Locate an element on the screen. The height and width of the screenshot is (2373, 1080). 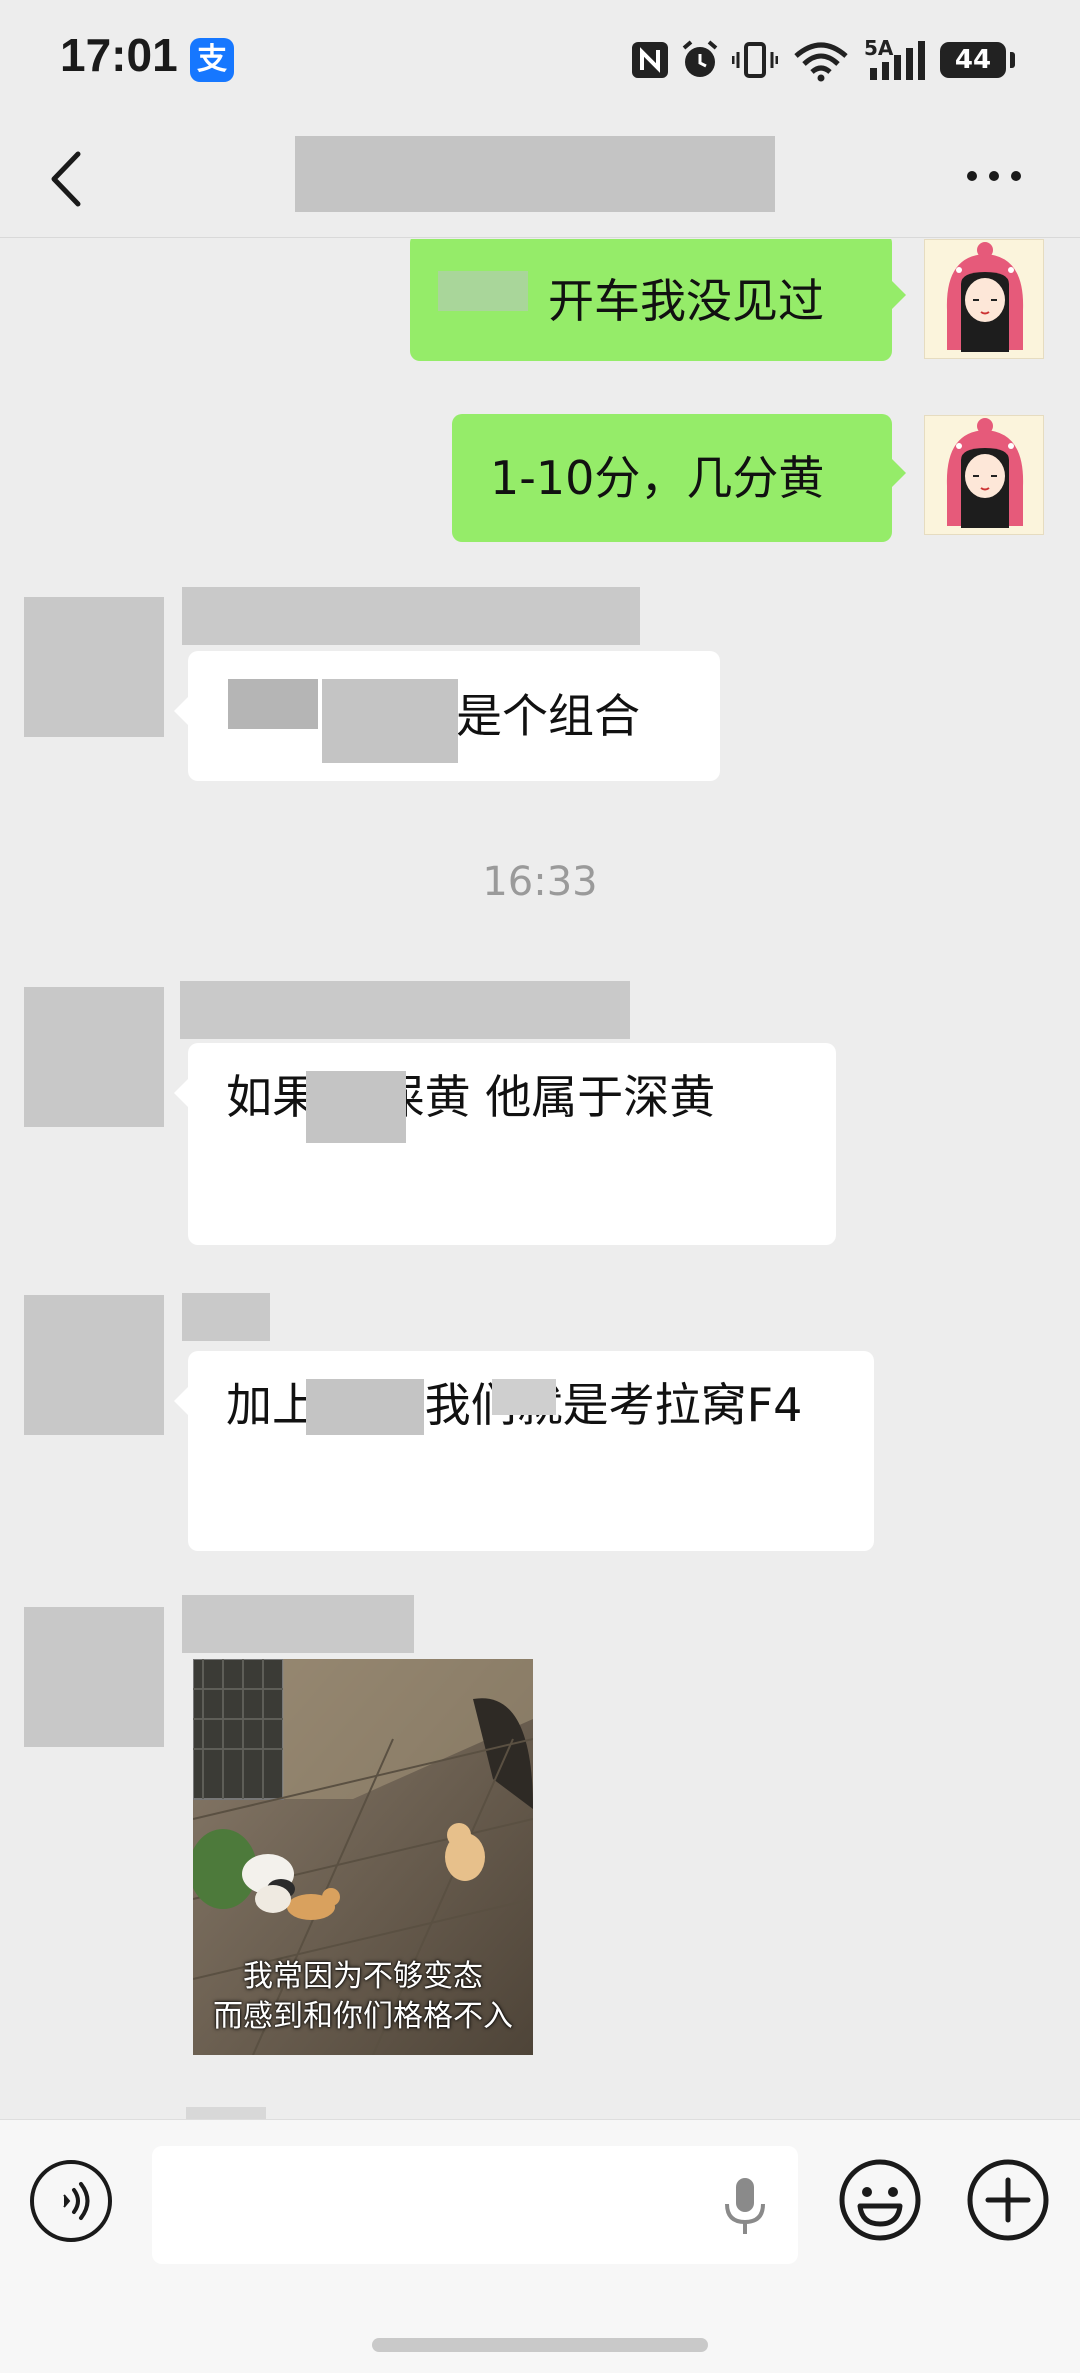
message-input is located at coordinates (475, 2205).